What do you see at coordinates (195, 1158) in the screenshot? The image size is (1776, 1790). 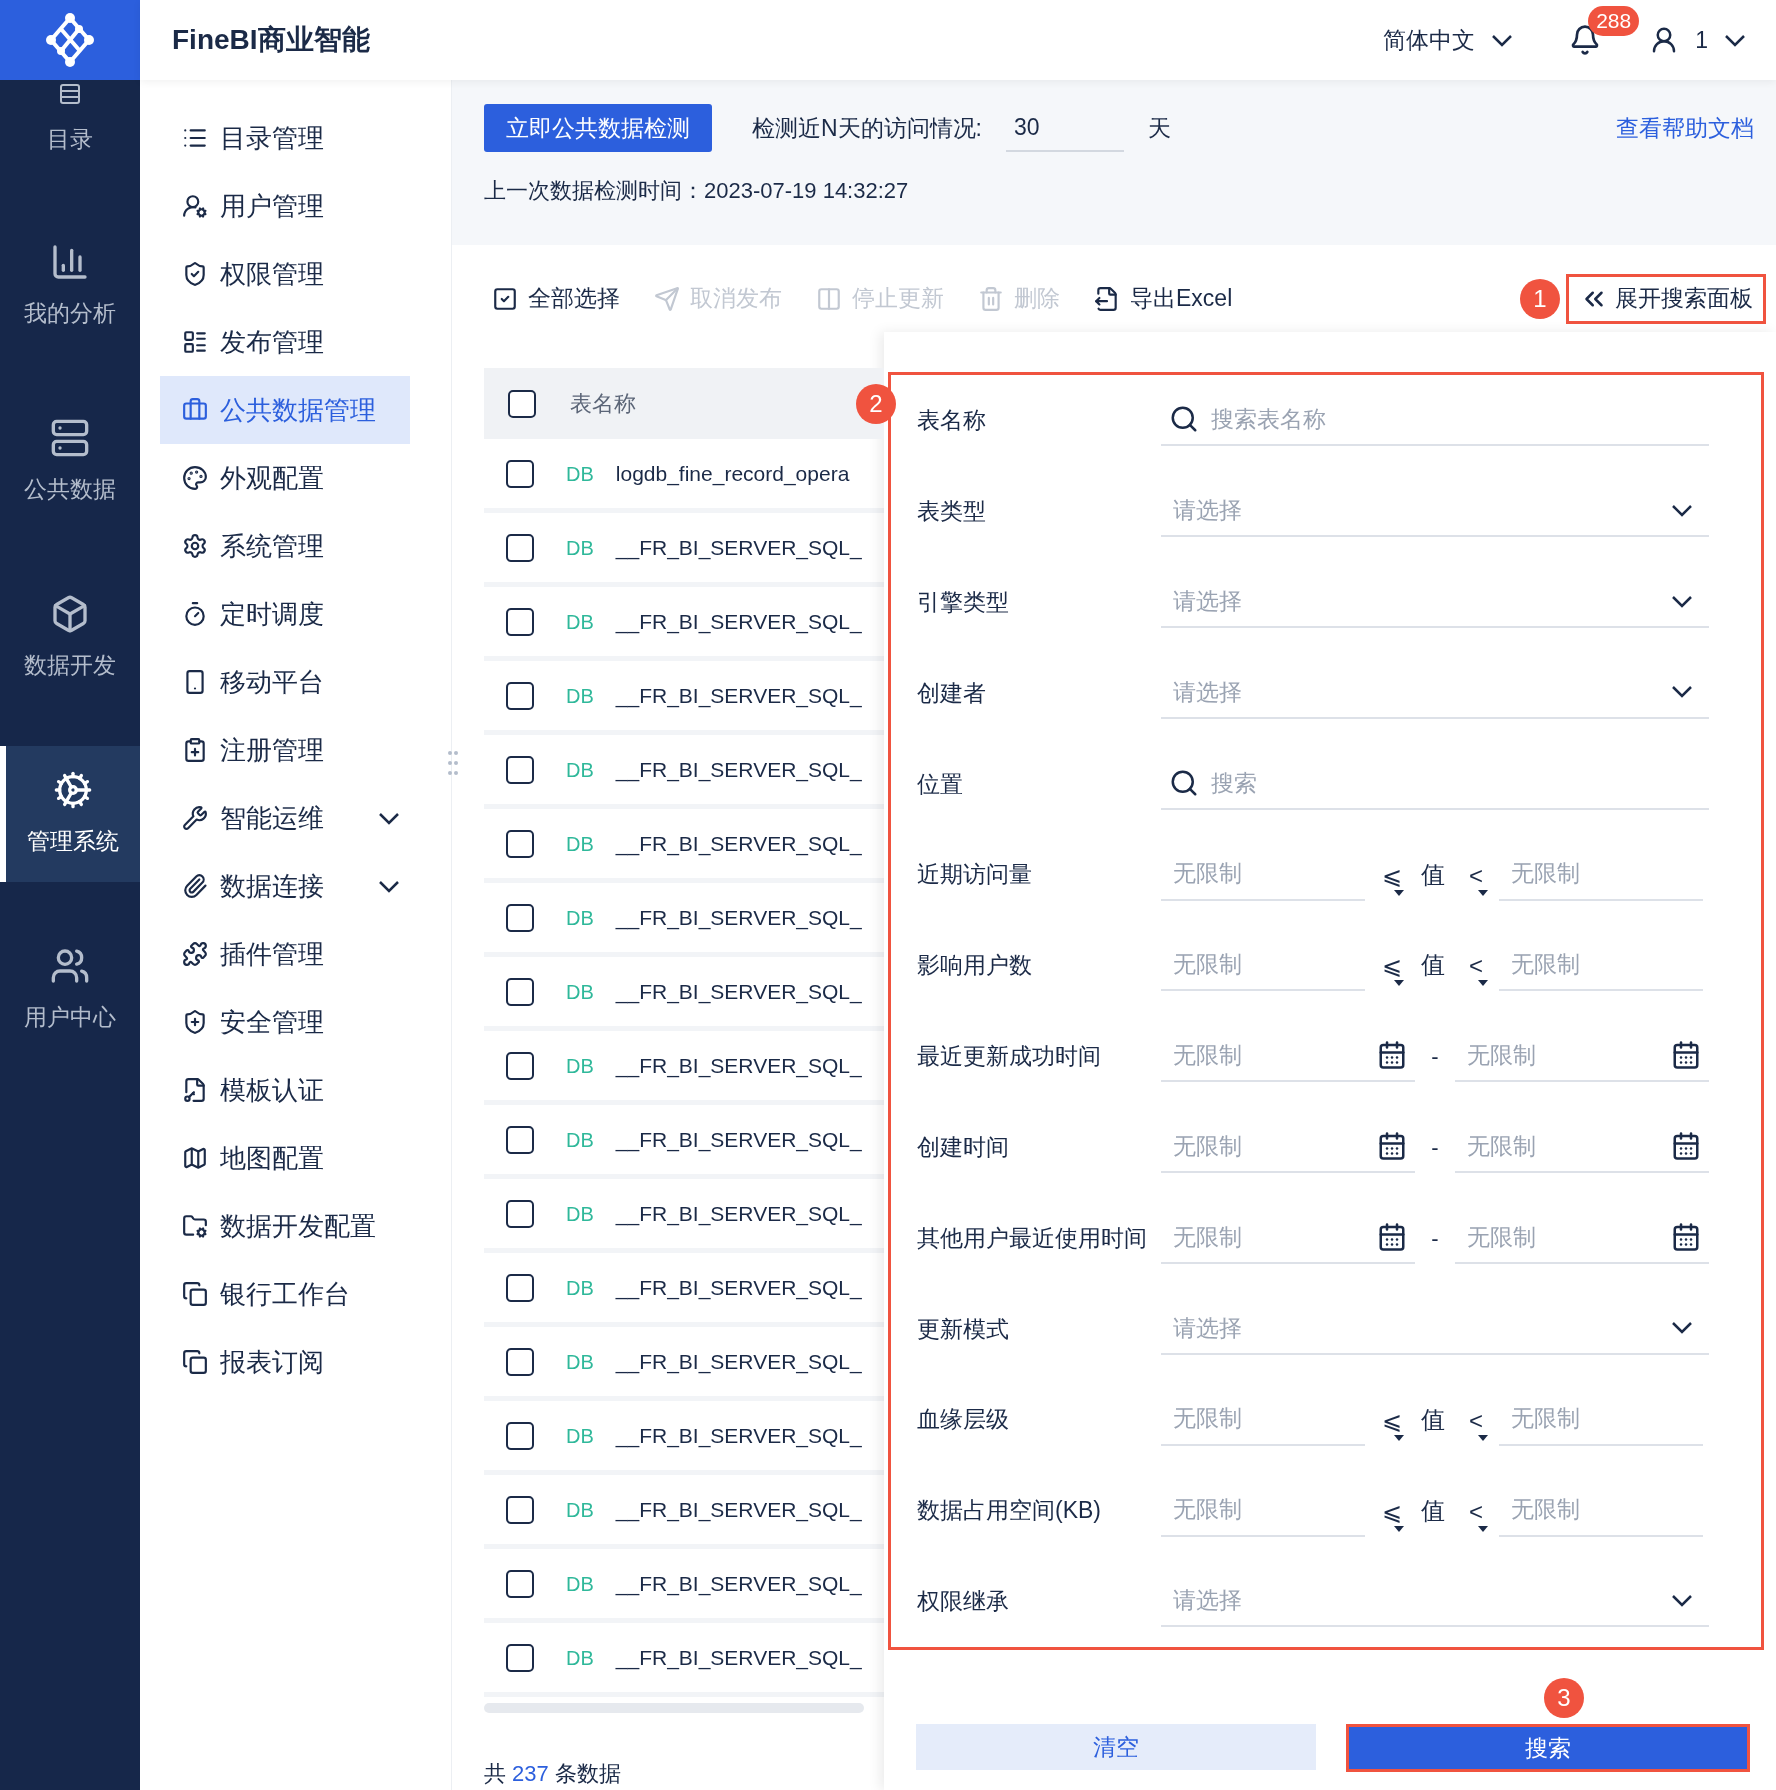 I see `map-icon` at bounding box center [195, 1158].